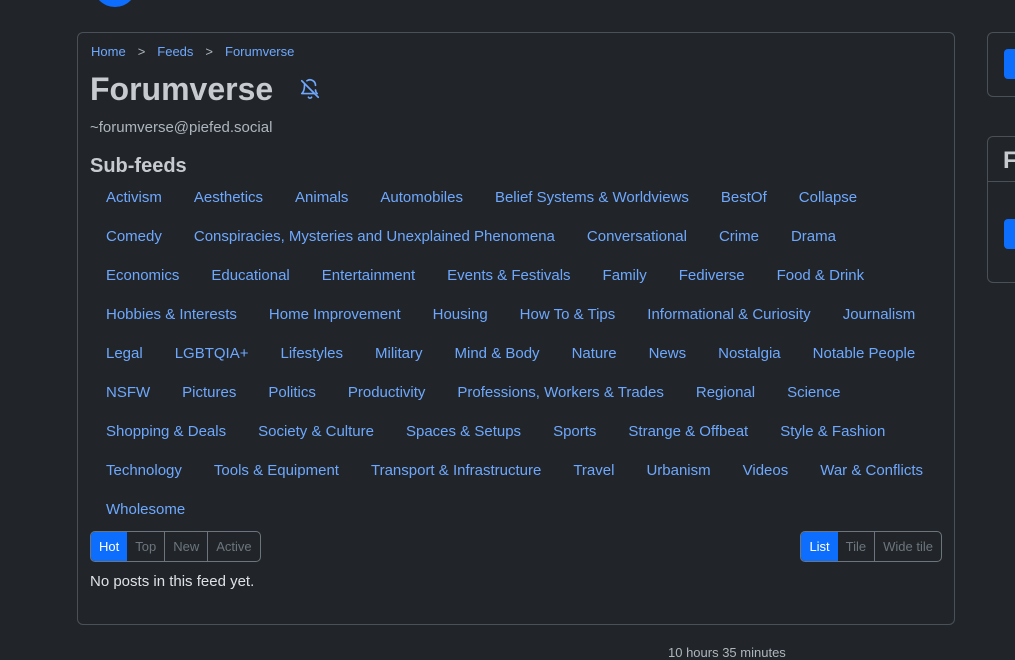  I want to click on subfeed-link: Sports, so click(574, 431).